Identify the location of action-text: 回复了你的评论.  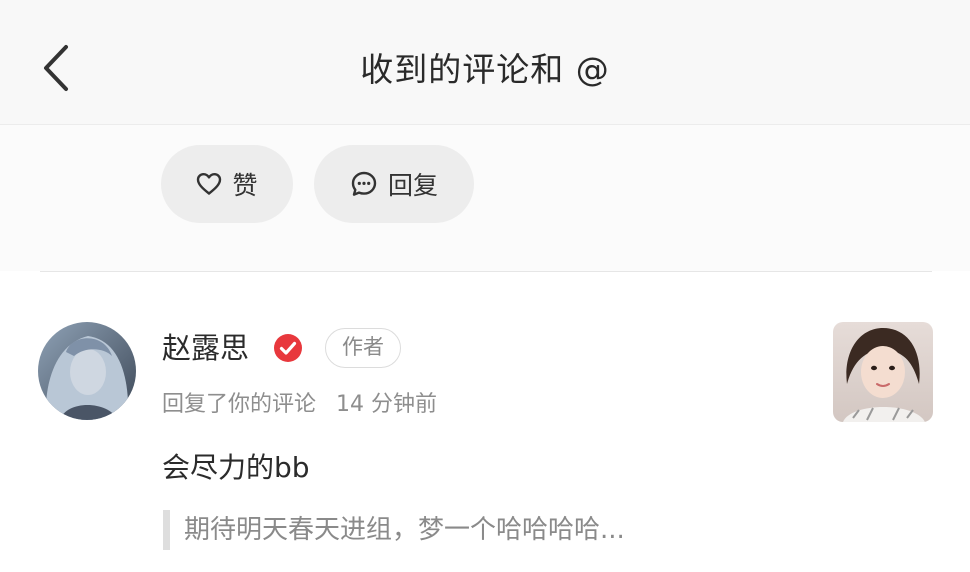
(239, 404).